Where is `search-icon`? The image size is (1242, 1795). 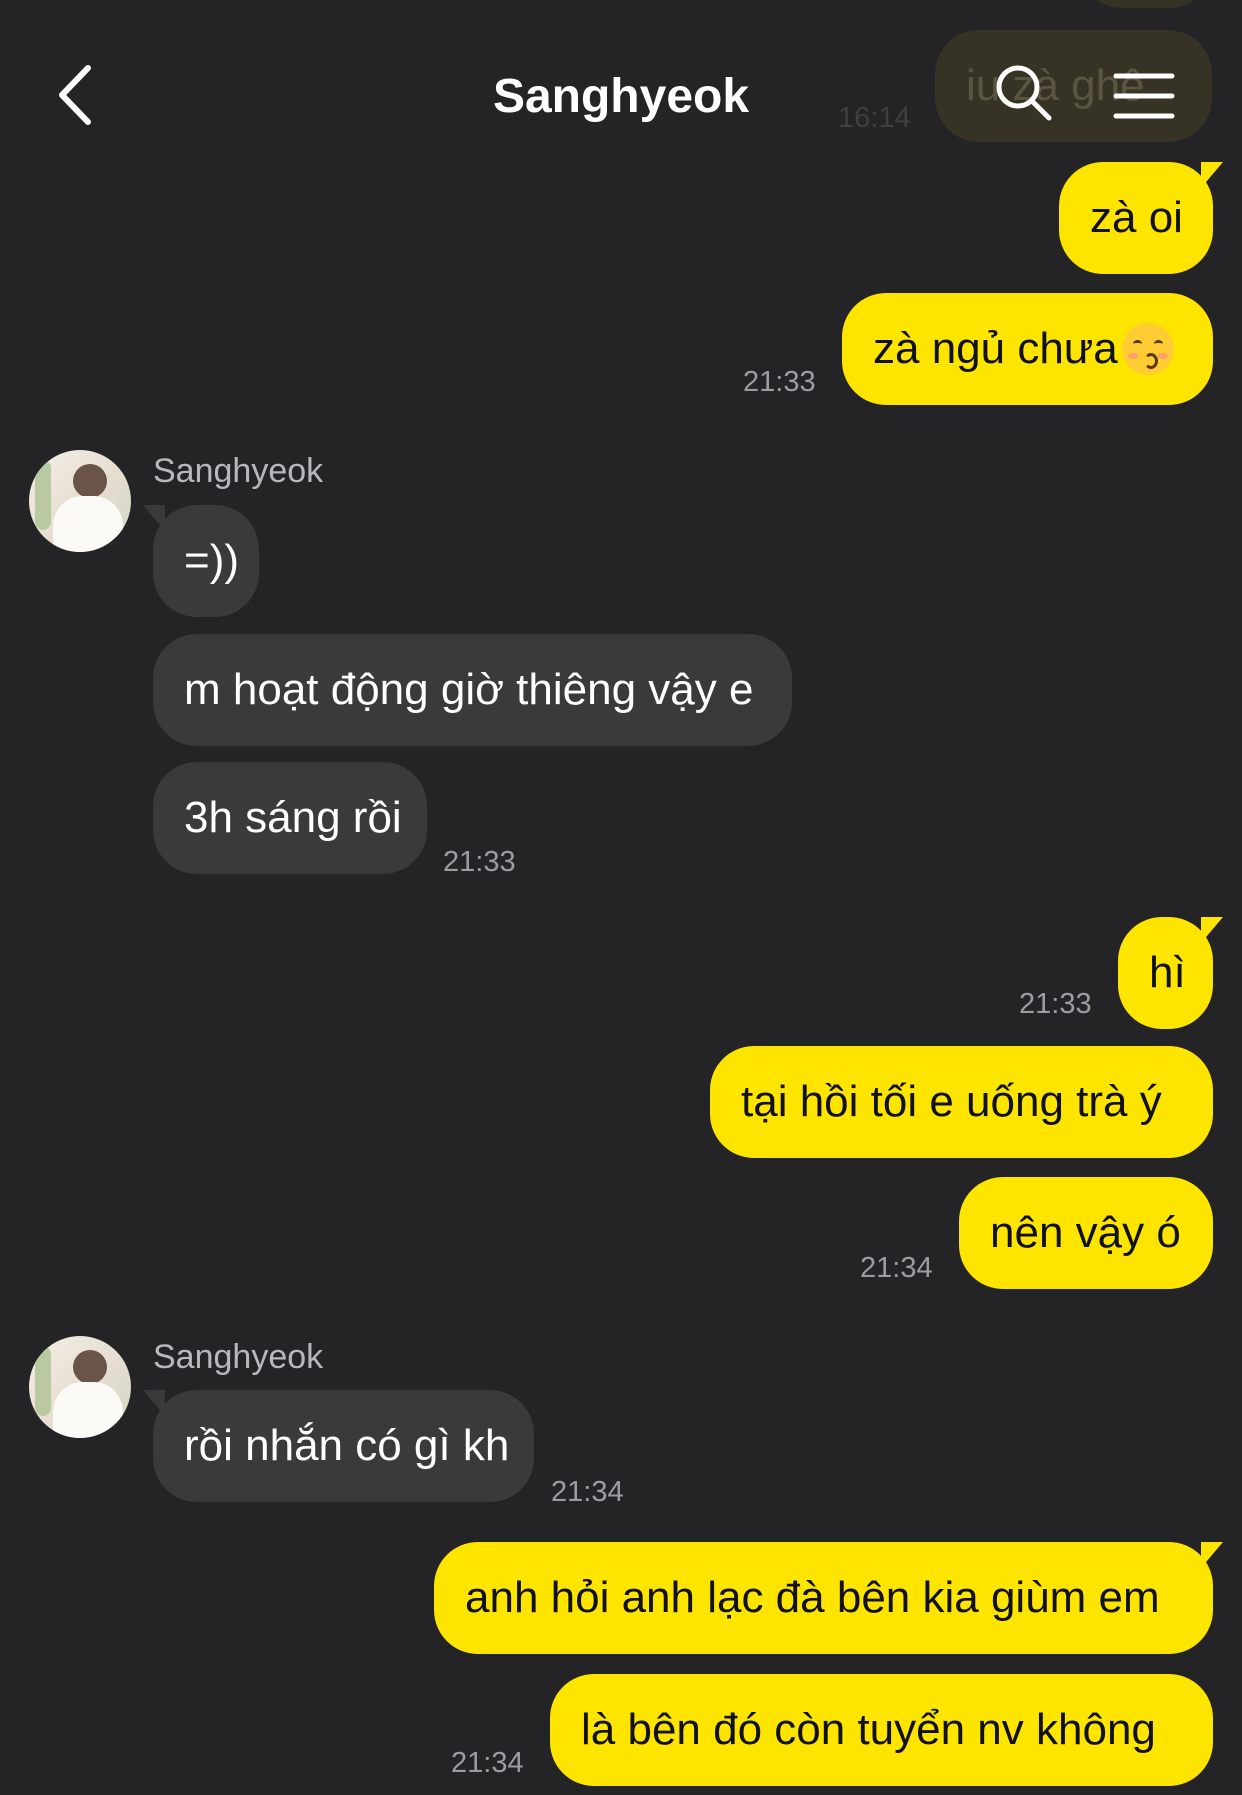 search-icon is located at coordinates (1024, 93).